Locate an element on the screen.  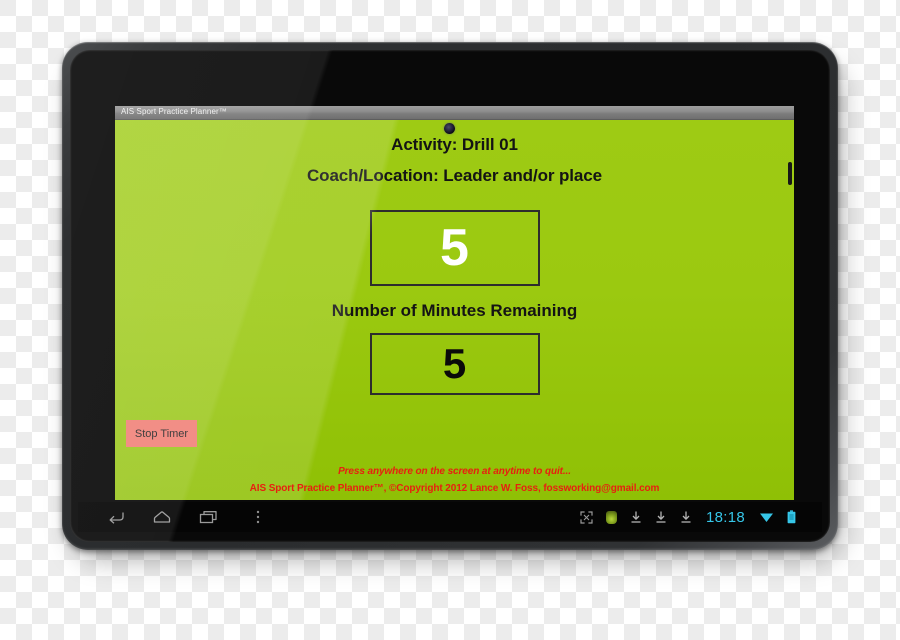
minutes-remaining-label: Number of Minutes Remaining is located at coordinates (454, 310).